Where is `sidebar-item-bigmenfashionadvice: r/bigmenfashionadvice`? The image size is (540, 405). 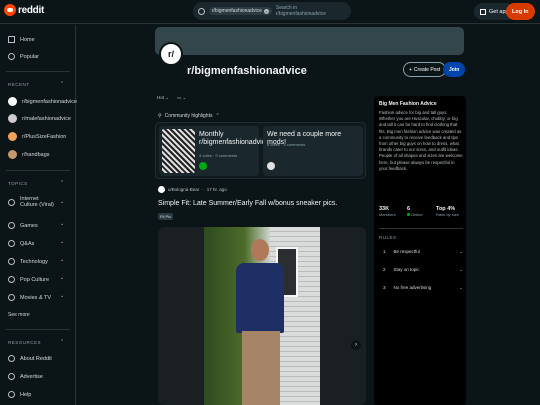
sidebar-item-bigmenfashionadvice: r/bigmenfashionadvice is located at coordinates (42, 101).